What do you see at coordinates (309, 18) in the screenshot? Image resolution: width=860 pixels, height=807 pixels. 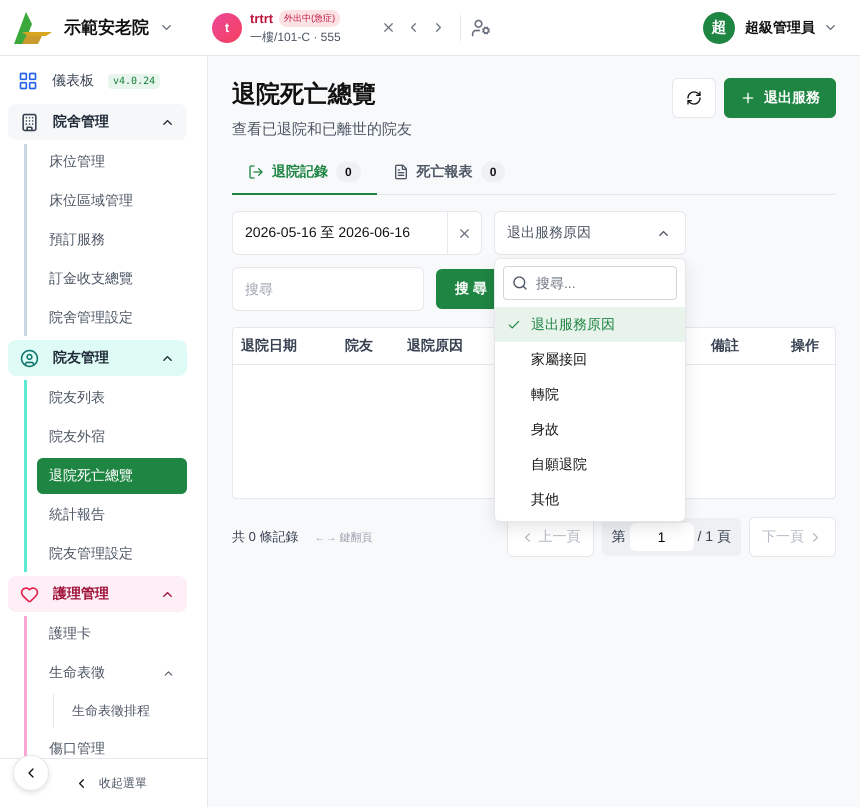 I see `status-badge: 外出中(急症)` at bounding box center [309, 18].